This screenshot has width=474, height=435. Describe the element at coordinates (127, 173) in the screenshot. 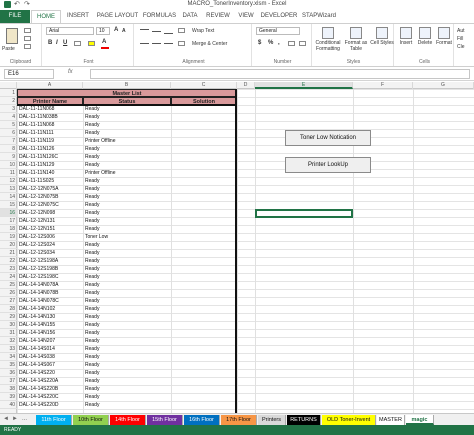

I see `status-cell: Printer Offline` at that location.